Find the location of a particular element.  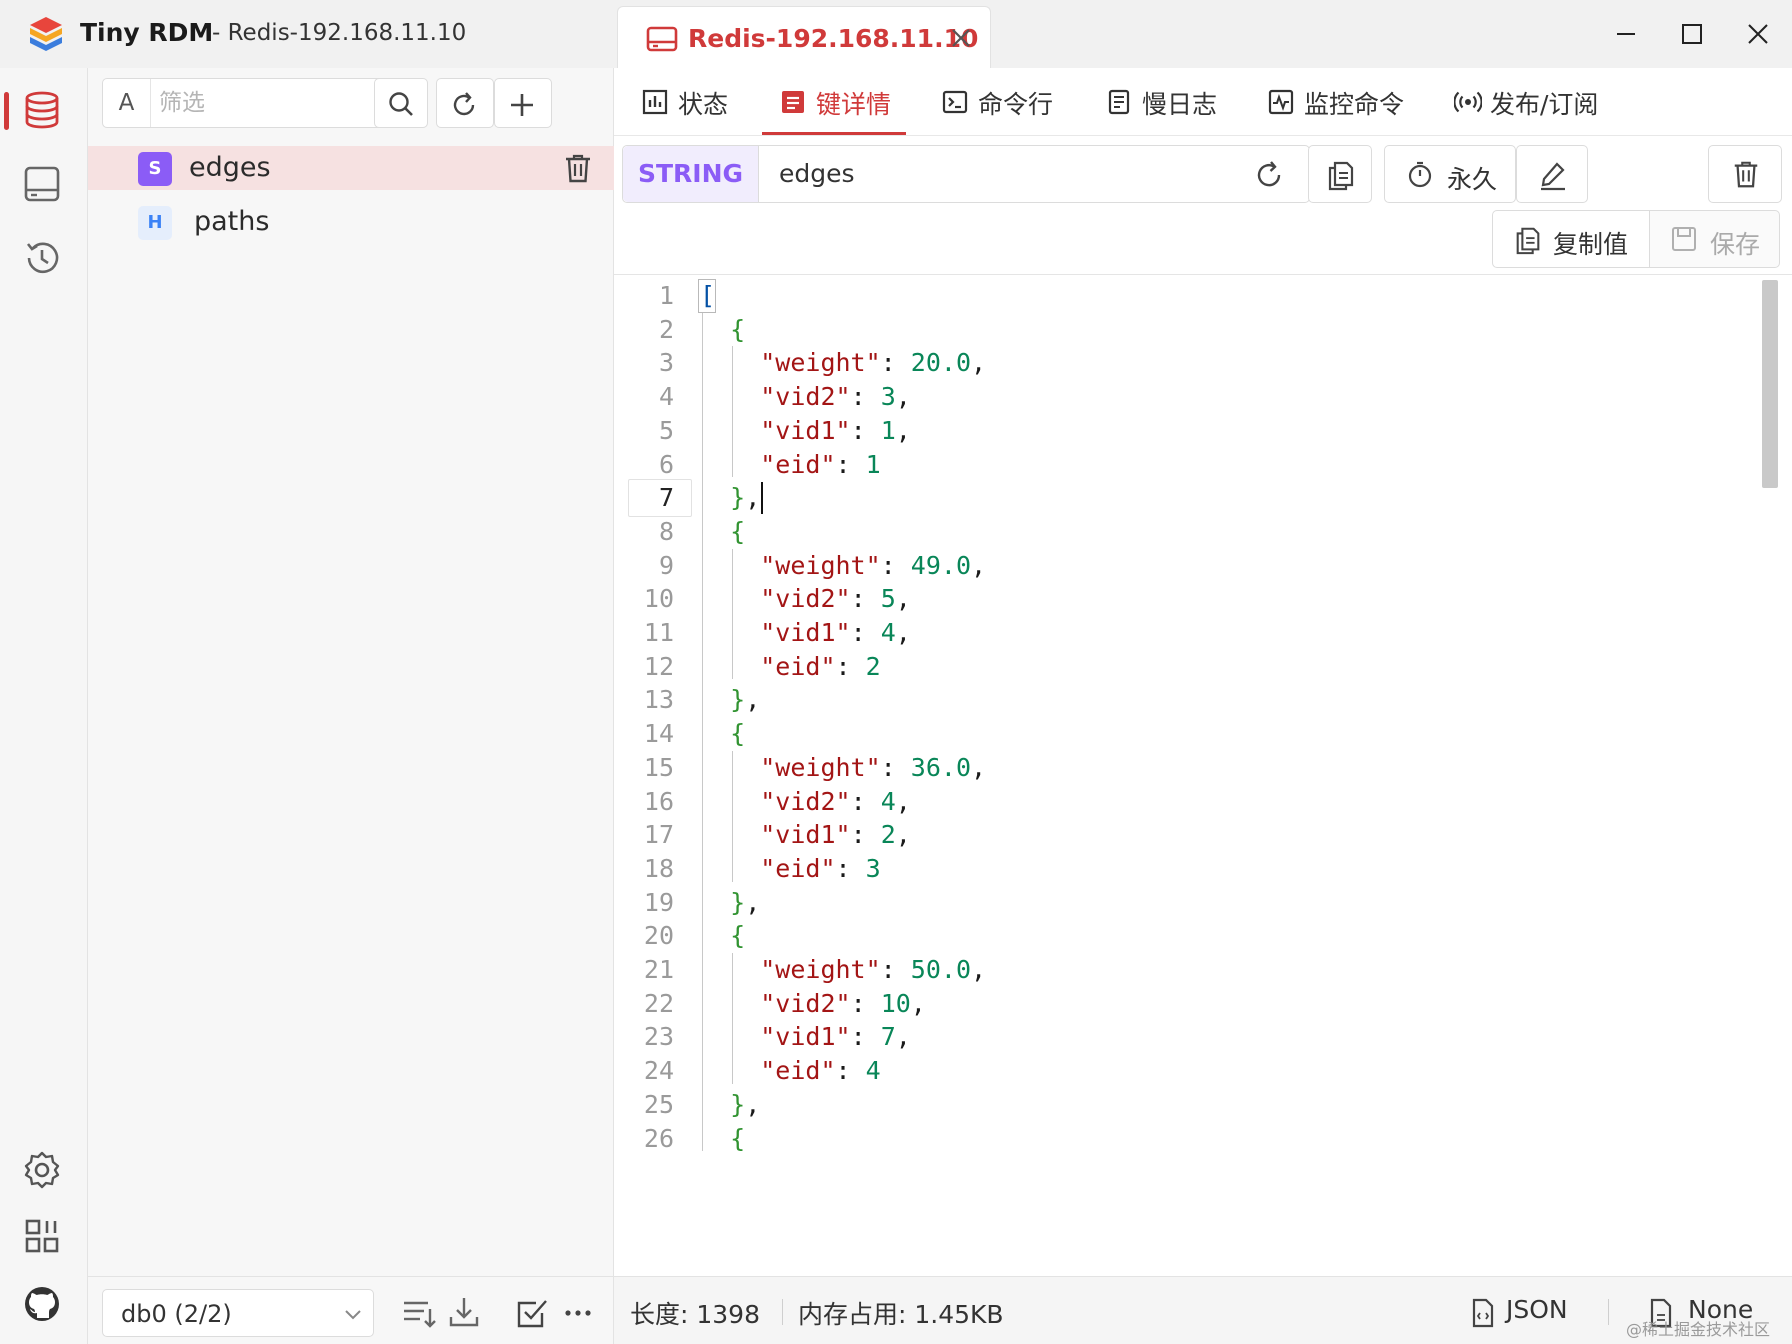

view-format-select: JSON is located at coordinates (1537, 1309).